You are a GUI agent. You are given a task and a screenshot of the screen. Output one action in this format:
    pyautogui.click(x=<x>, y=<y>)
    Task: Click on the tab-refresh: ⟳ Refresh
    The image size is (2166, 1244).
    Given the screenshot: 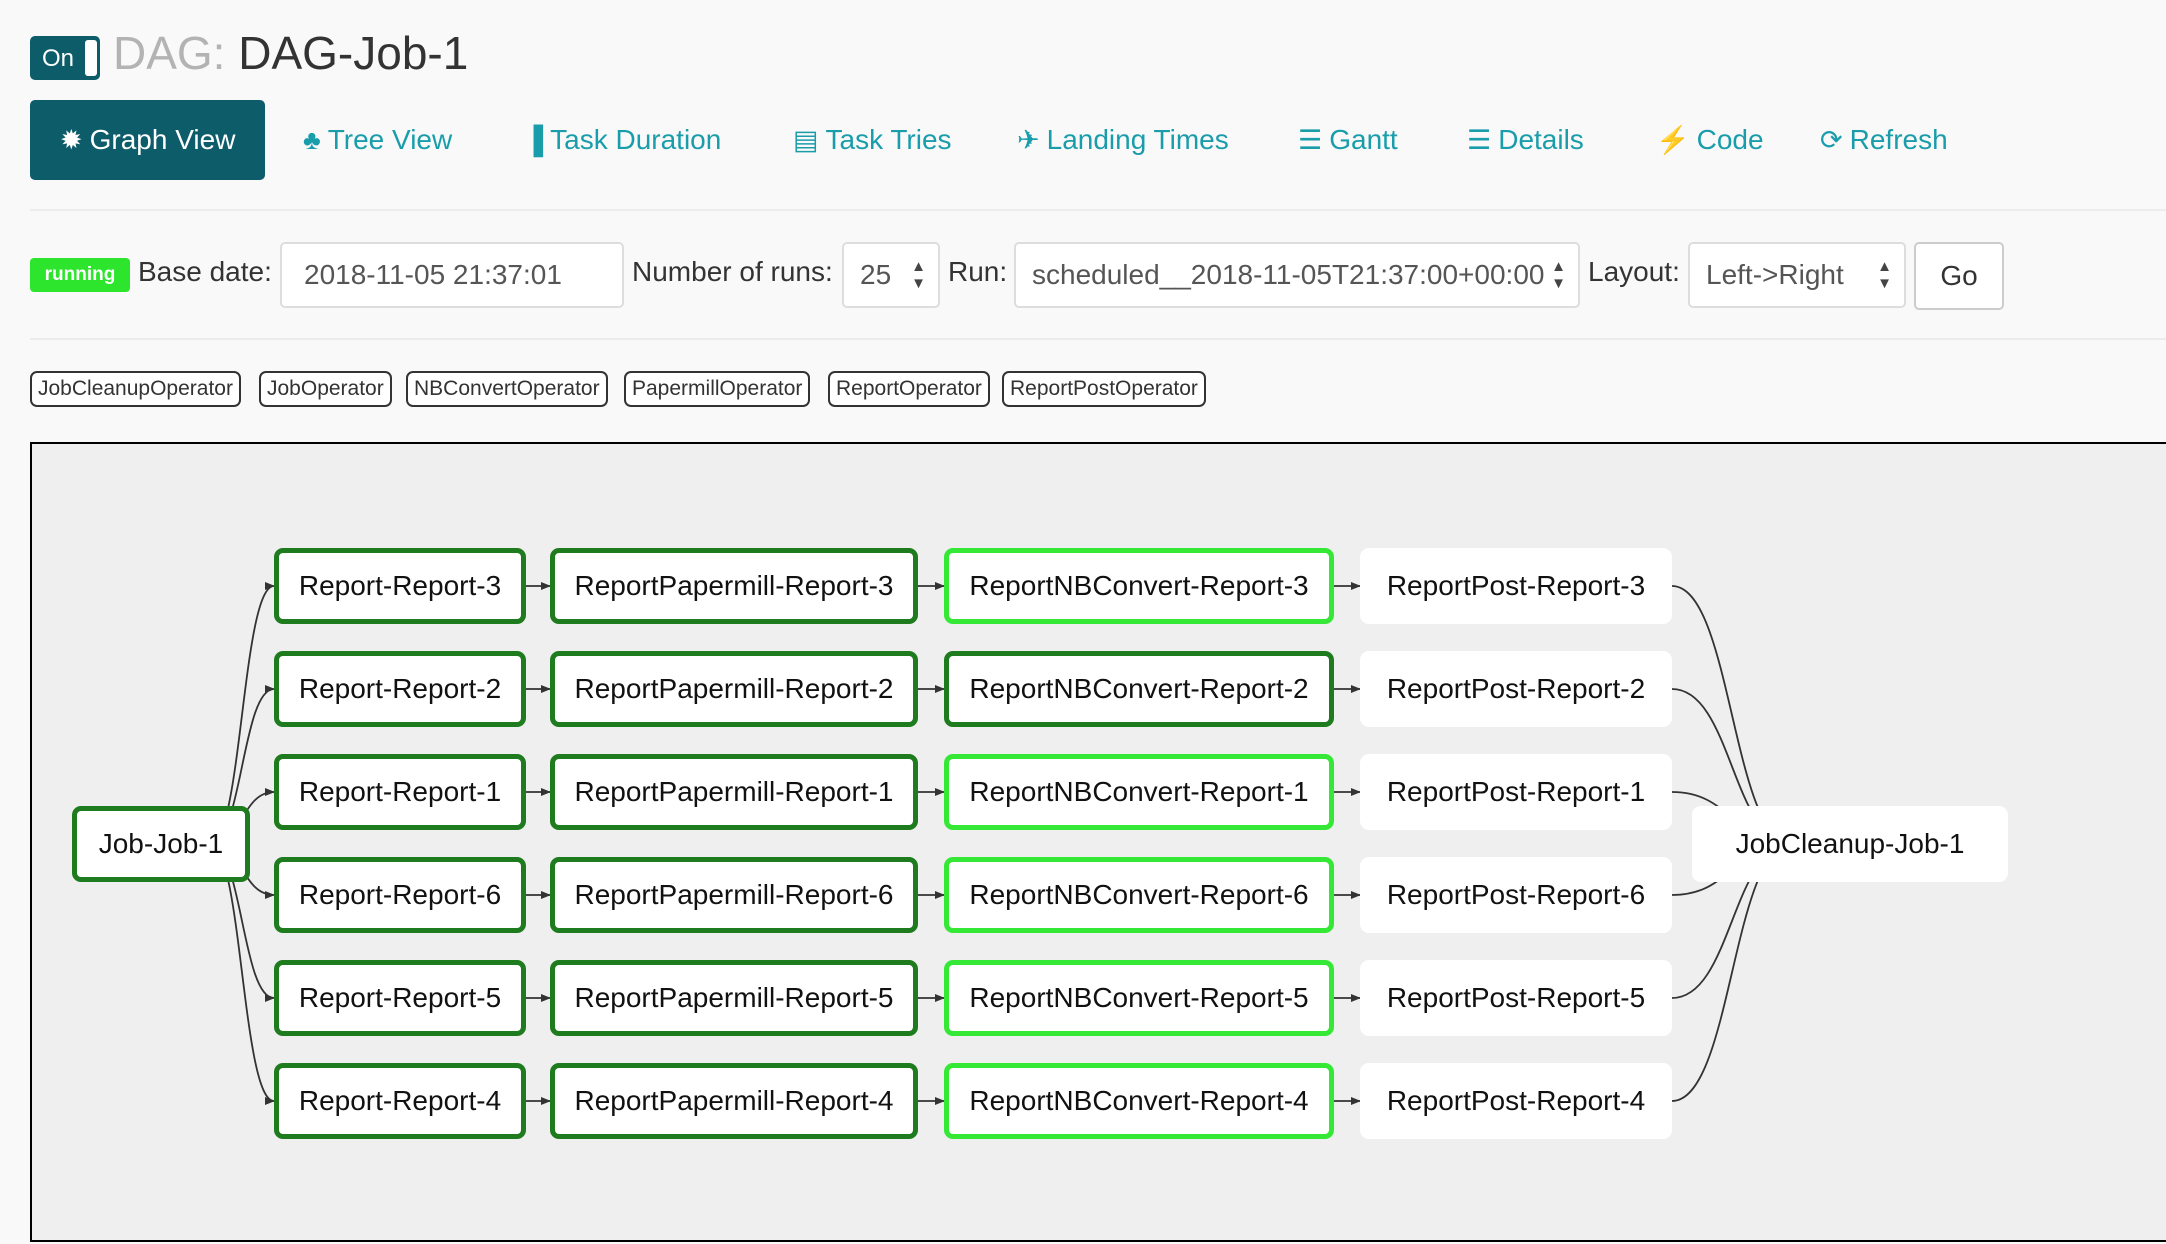 What is the action you would take?
    pyautogui.click(x=1884, y=140)
    